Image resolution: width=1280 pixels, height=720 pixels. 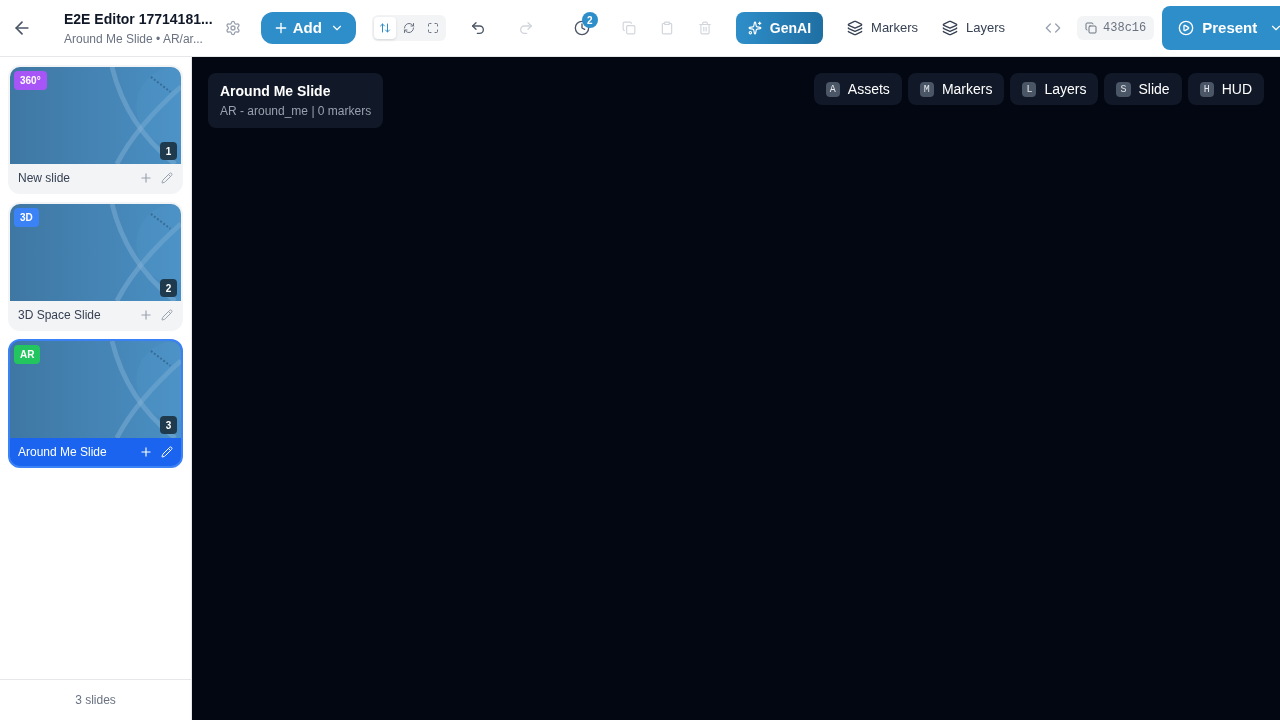 I want to click on panel-button: S Slide, so click(x=1143, y=89).